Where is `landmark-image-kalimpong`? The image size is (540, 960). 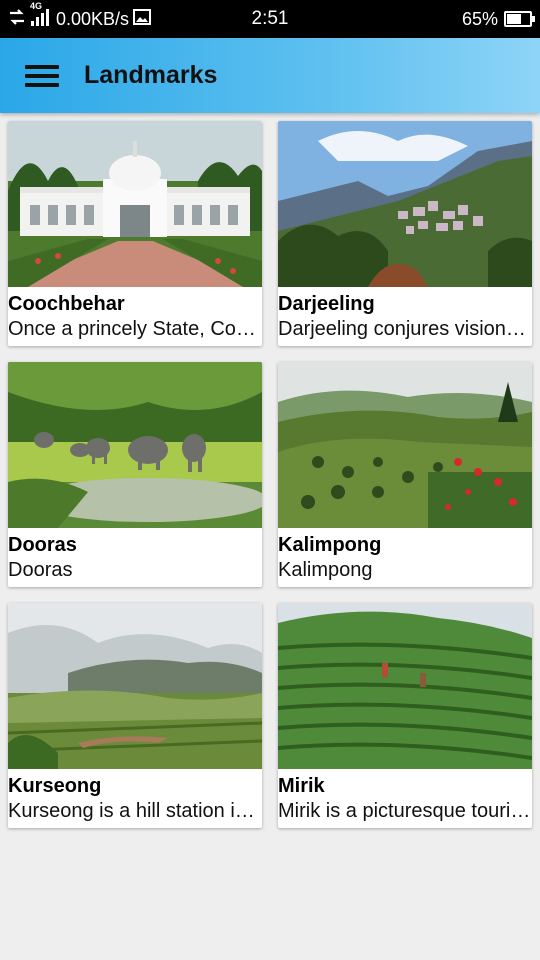 landmark-image-kalimpong is located at coordinates (405, 445).